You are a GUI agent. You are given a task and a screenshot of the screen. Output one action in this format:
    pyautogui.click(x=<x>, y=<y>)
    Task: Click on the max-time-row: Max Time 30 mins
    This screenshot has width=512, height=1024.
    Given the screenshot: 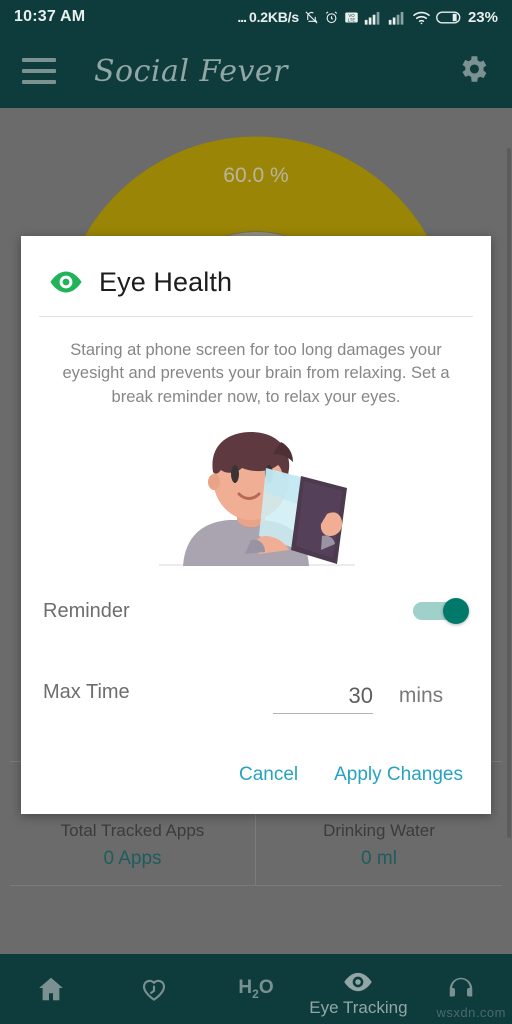 What is the action you would take?
    pyautogui.click(x=256, y=679)
    